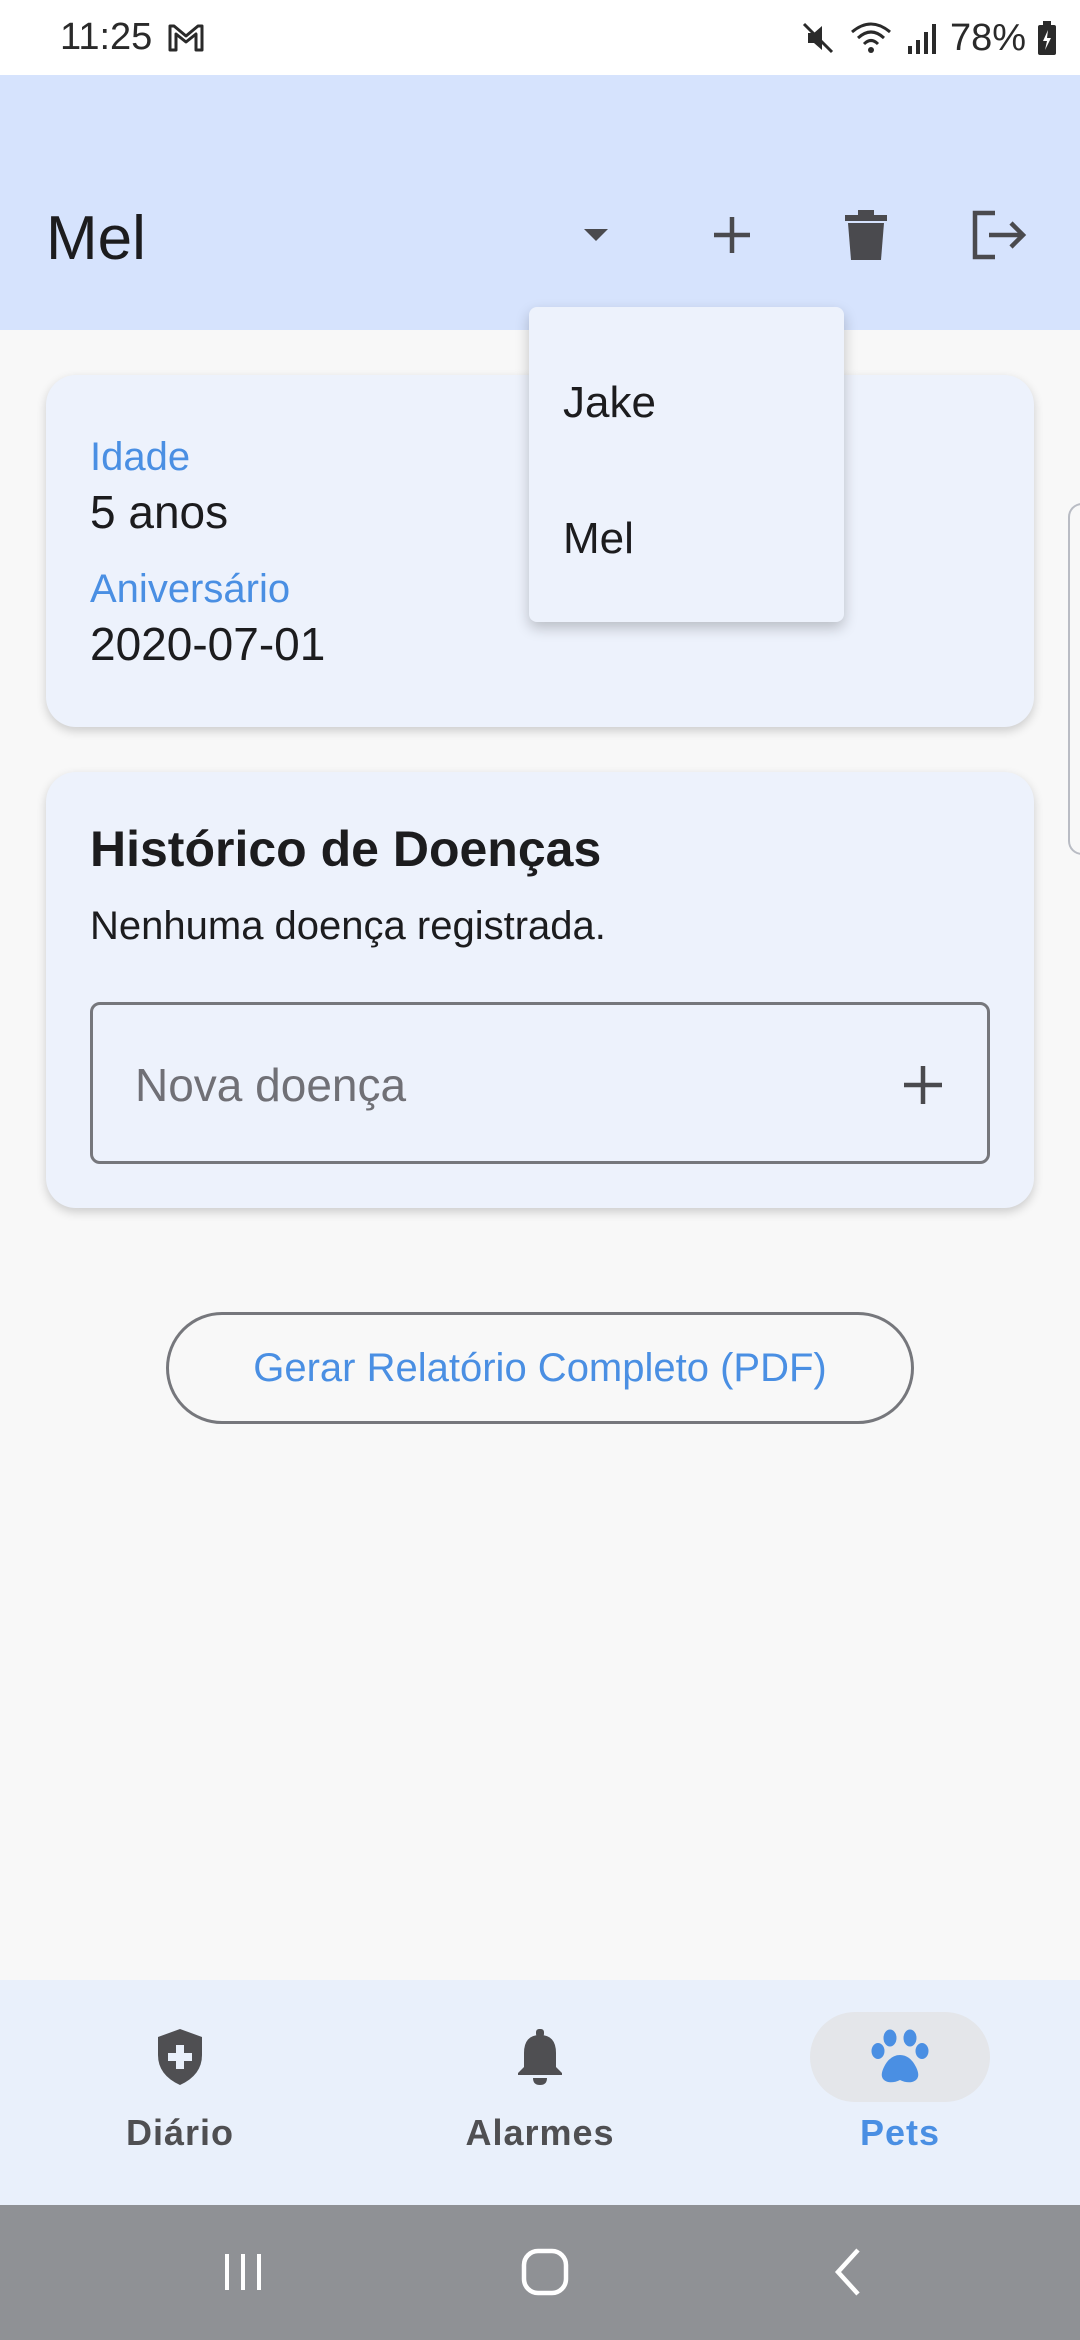  I want to click on logout-icon, so click(999, 235).